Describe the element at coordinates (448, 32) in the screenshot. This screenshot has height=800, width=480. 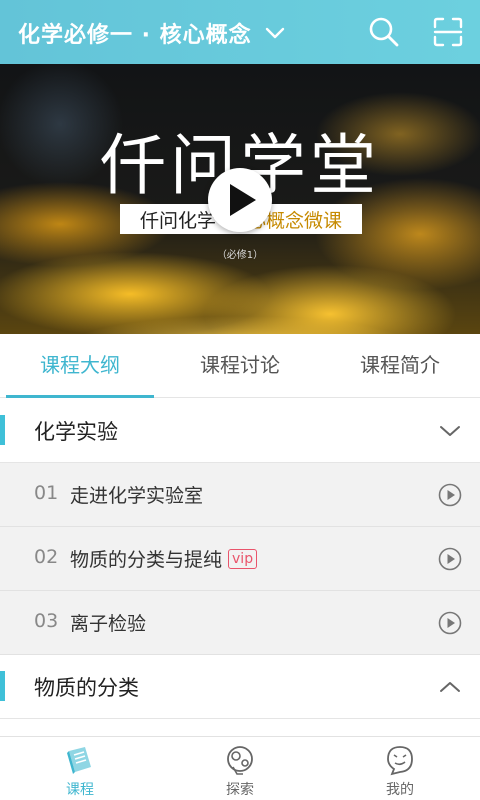
I see `scan-icon` at that location.